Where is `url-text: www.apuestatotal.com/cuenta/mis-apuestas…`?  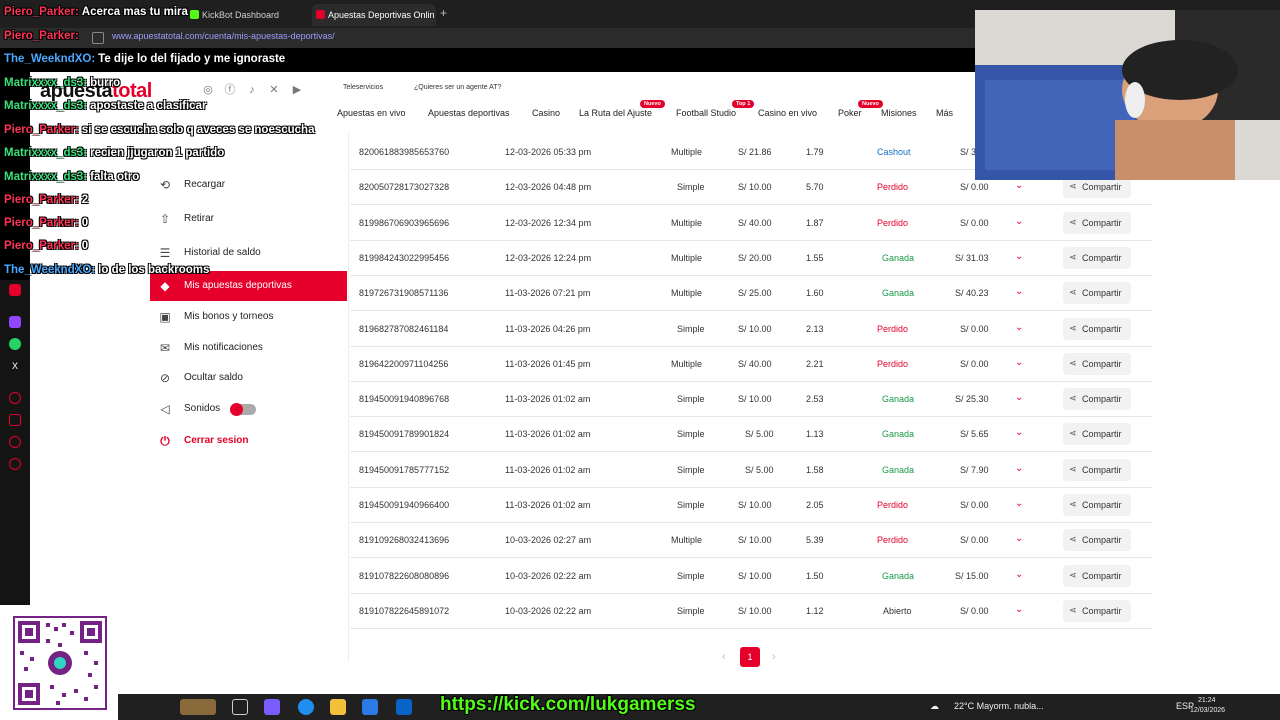 url-text: www.apuestatotal.com/cuenta/mis-apuestas… is located at coordinates (223, 36).